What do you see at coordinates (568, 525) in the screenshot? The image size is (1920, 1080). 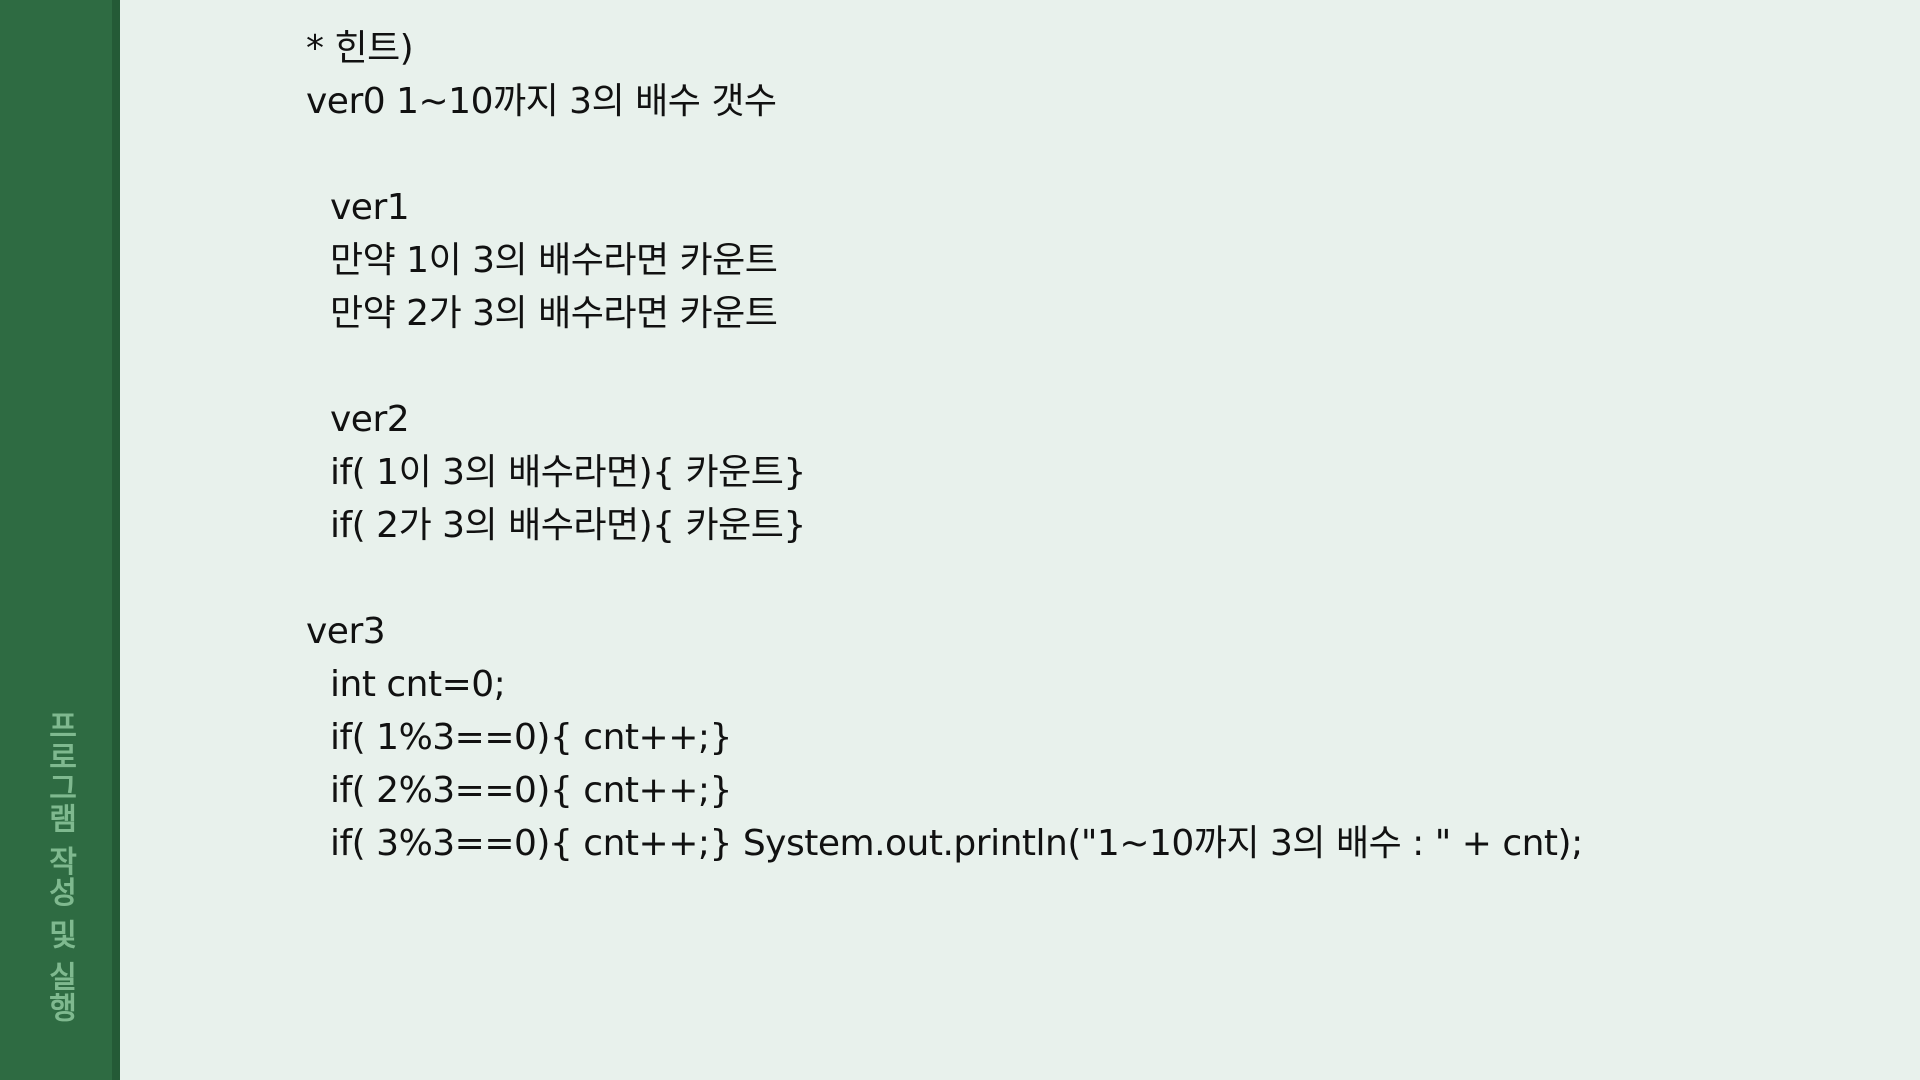 I see `ver2-line: if( 2가 3의 배수라면){ 카운트}` at bounding box center [568, 525].